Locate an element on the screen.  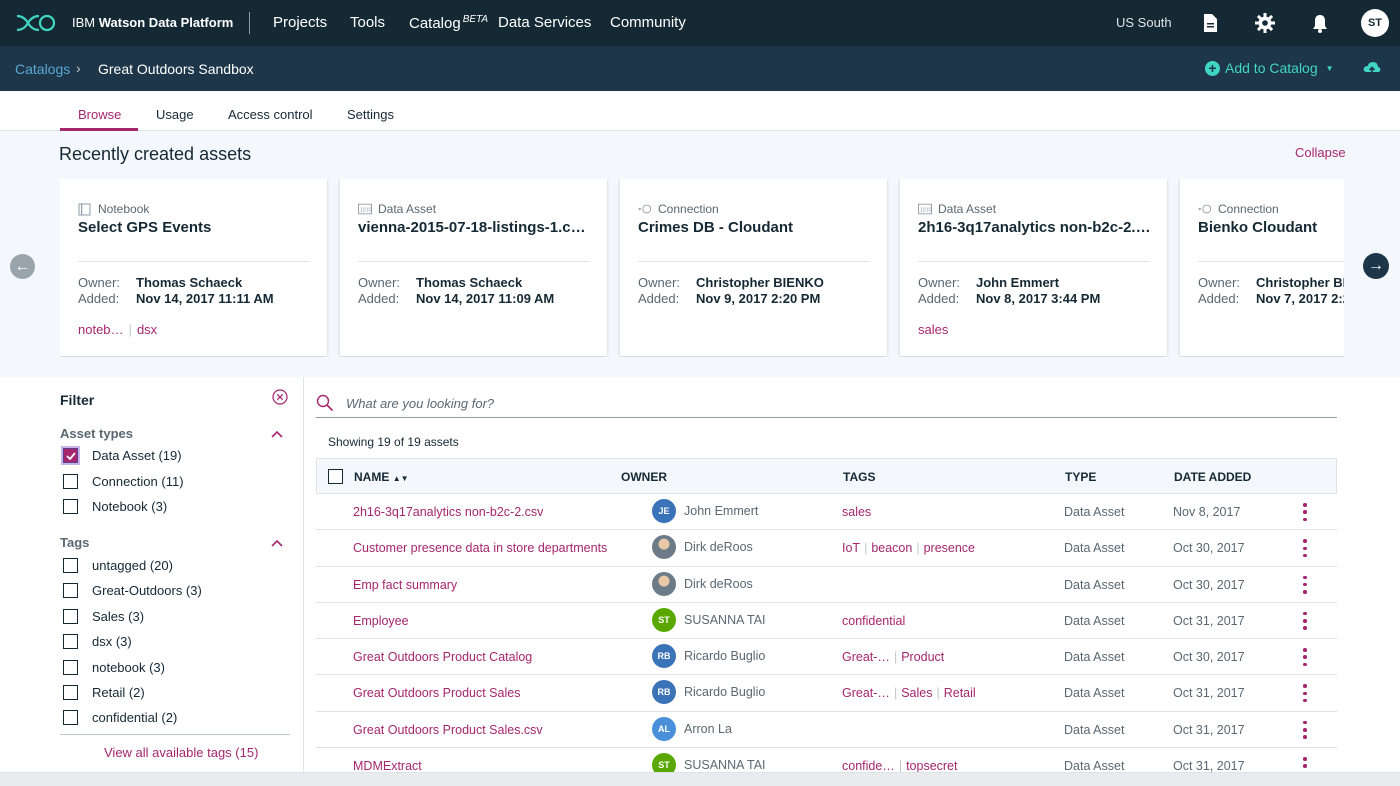
tag-filter: confidential (2) is located at coordinates (120, 718).